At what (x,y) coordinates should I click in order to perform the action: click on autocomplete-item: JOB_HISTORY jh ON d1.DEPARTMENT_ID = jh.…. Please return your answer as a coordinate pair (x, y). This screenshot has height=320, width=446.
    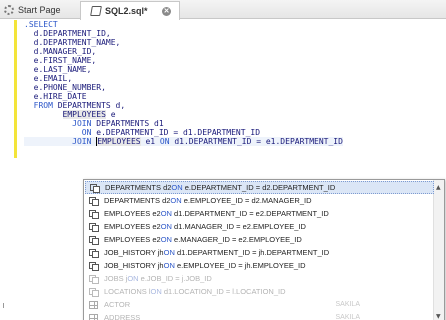
    Looking at the image, I should click on (259, 252).